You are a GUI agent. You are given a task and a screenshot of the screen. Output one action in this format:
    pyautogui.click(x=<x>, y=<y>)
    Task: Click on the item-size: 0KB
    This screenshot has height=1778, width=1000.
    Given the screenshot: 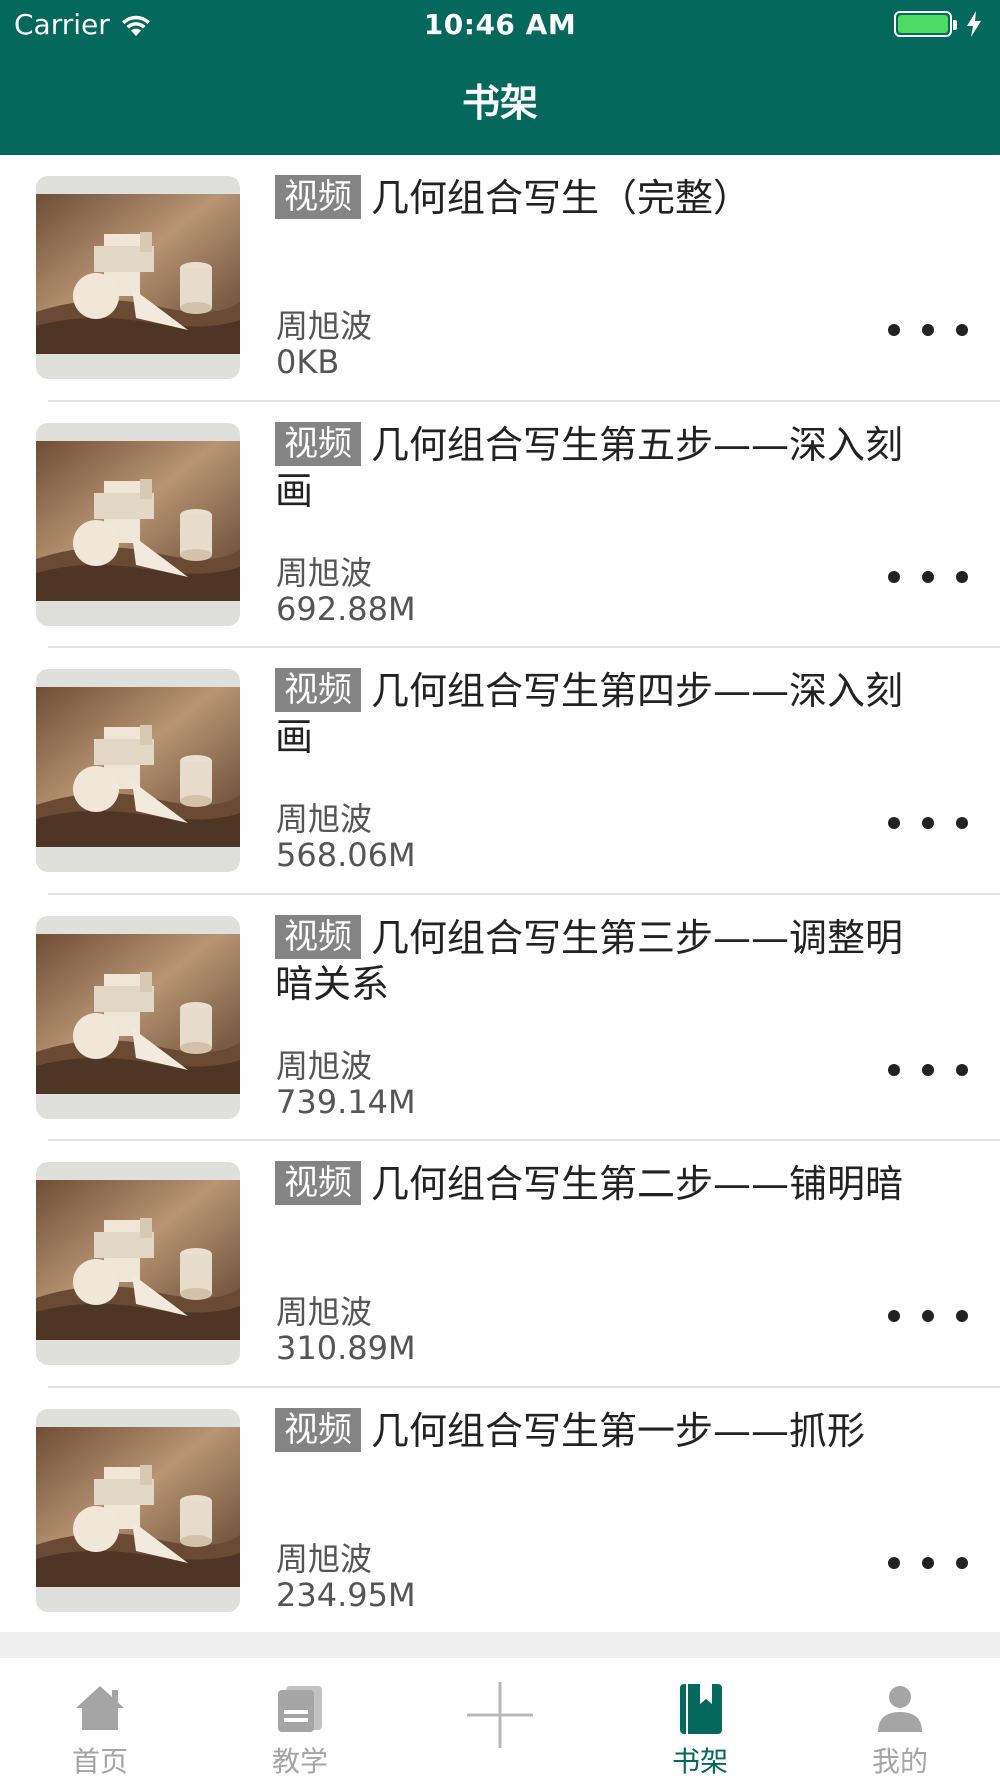 What is the action you would take?
    pyautogui.click(x=308, y=362)
    